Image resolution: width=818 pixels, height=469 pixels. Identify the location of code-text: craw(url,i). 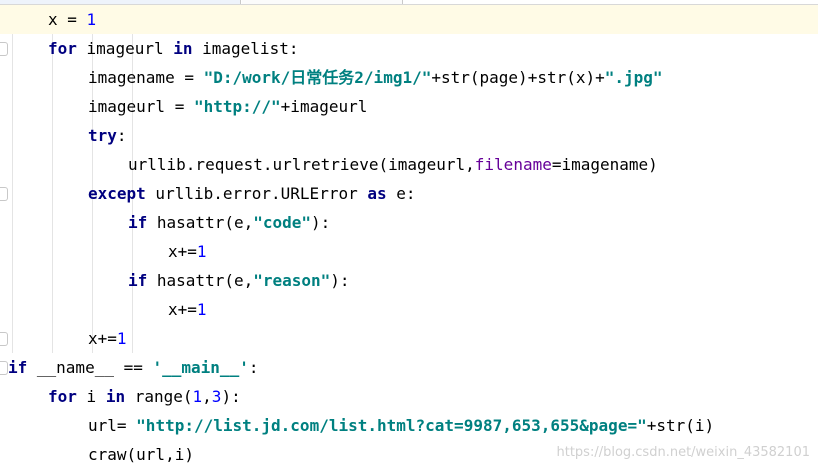
(141, 454).